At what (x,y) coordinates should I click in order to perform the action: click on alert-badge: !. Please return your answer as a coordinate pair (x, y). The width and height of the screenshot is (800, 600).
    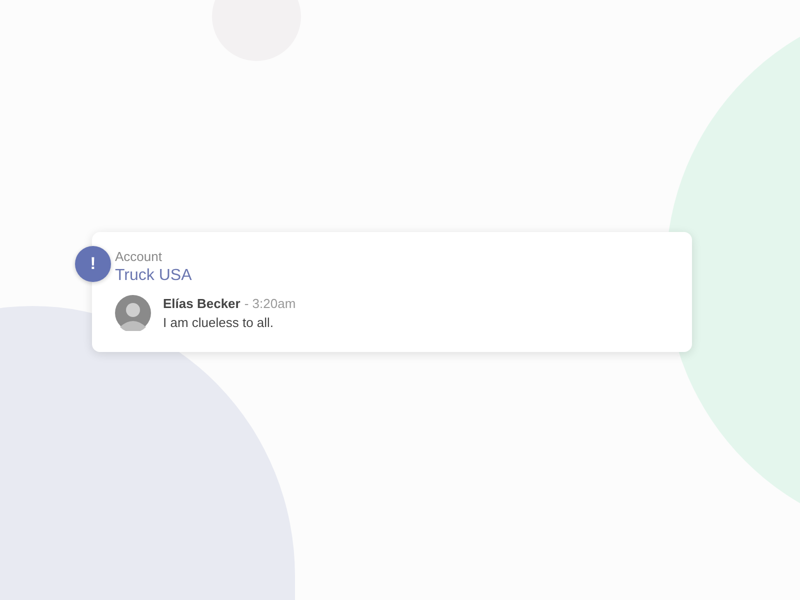
    Looking at the image, I should click on (93, 264).